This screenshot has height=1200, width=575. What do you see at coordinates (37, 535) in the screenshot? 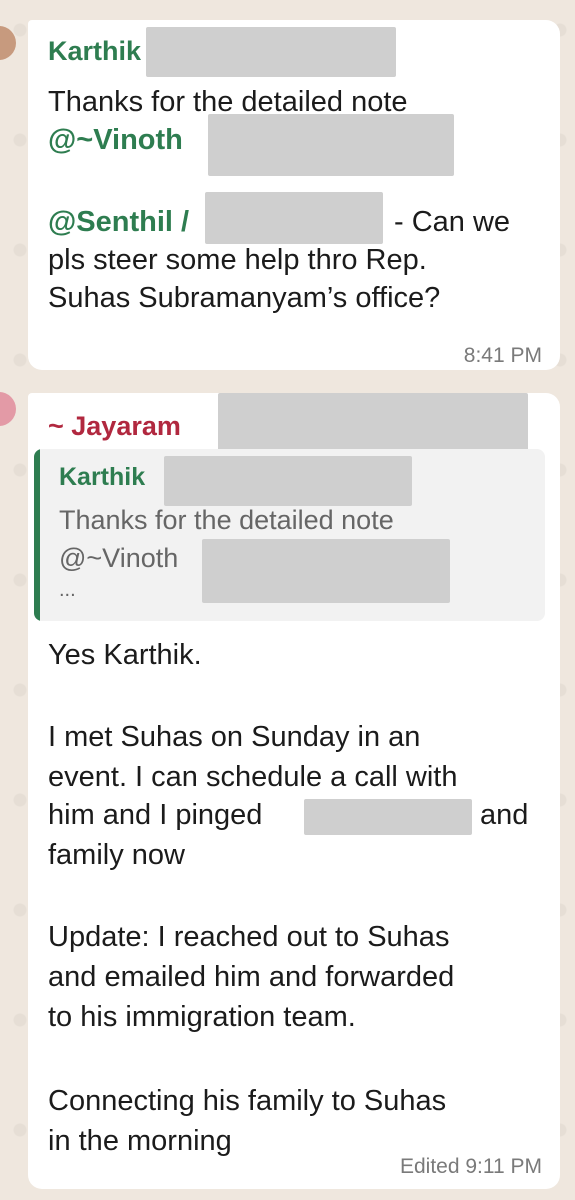
I see `quote-accent-bar` at bounding box center [37, 535].